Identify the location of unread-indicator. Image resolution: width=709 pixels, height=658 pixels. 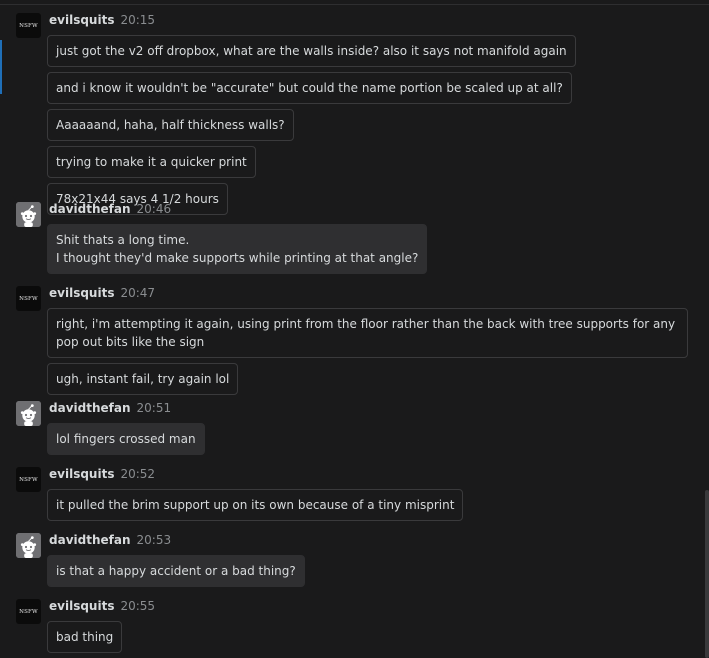
(1, 67).